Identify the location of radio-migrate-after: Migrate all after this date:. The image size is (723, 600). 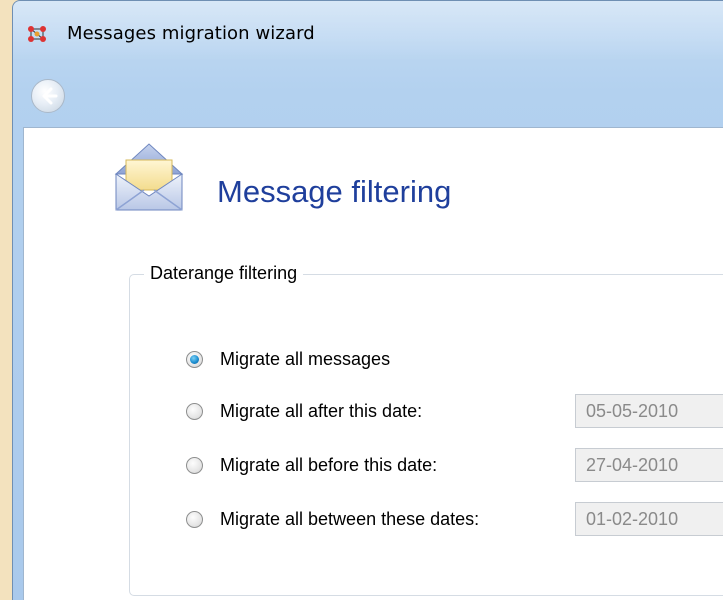
(304, 411).